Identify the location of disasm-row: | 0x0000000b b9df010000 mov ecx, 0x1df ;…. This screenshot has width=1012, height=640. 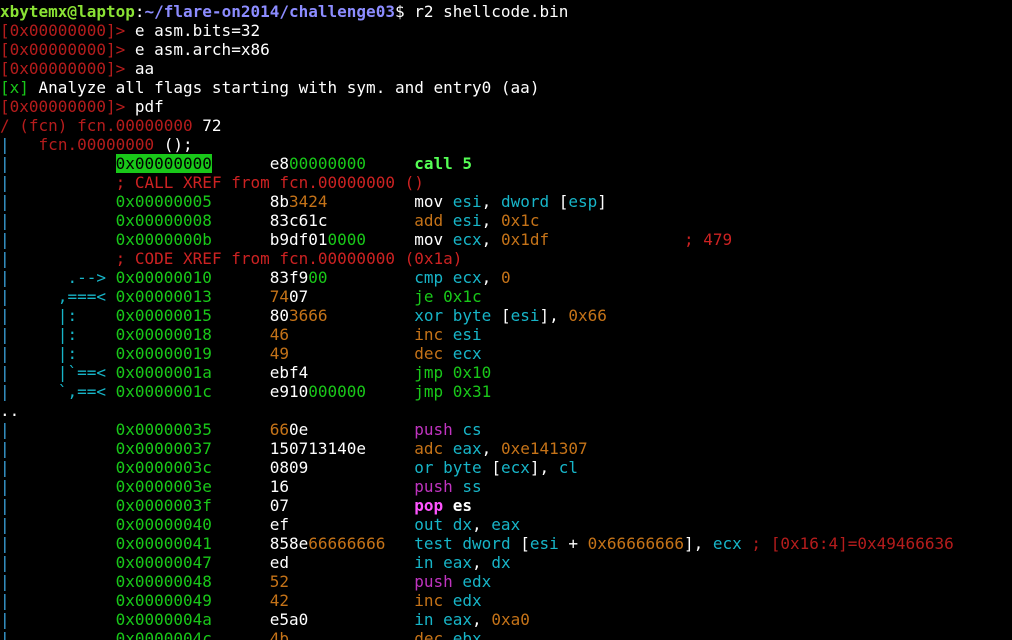
(506, 239).